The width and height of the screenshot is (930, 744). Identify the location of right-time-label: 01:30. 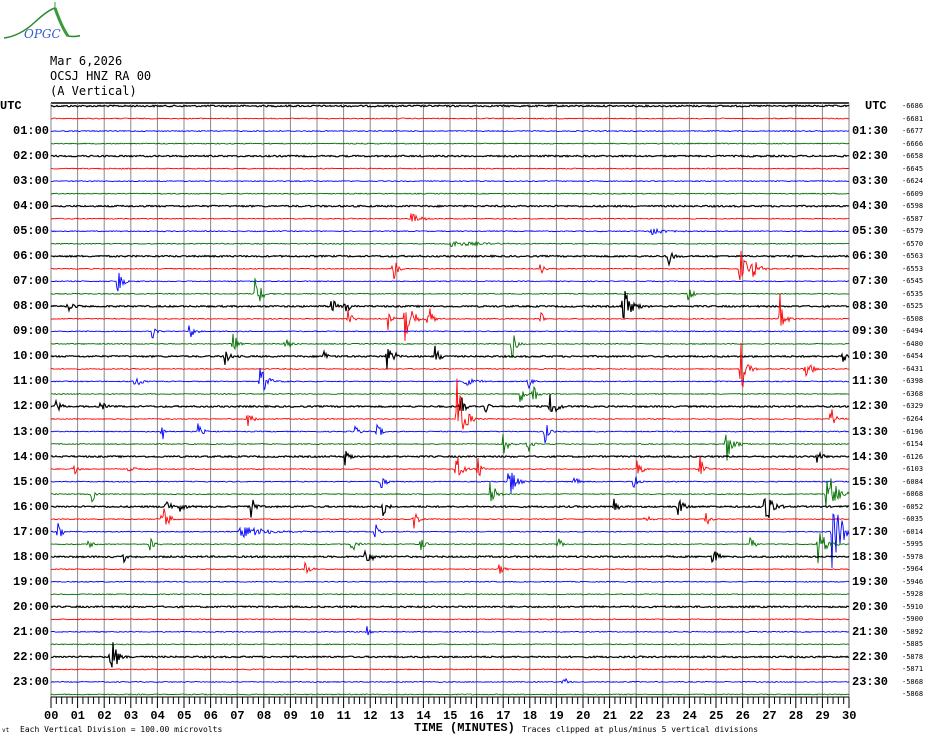
(870, 131).